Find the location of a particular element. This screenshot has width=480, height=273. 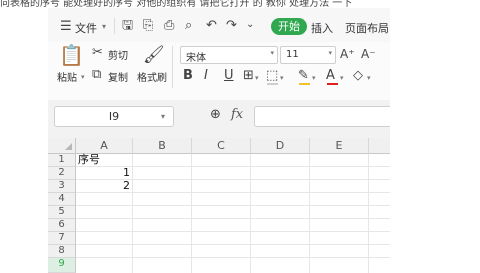

column-header-b: B is located at coordinates (162, 146).